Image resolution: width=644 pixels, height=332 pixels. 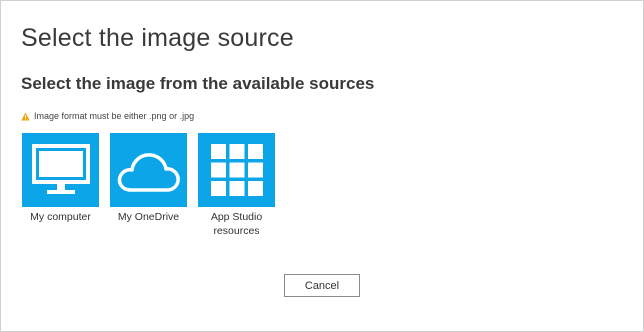 I want to click on tile-my-onedrive-icon-box, so click(x=148, y=170).